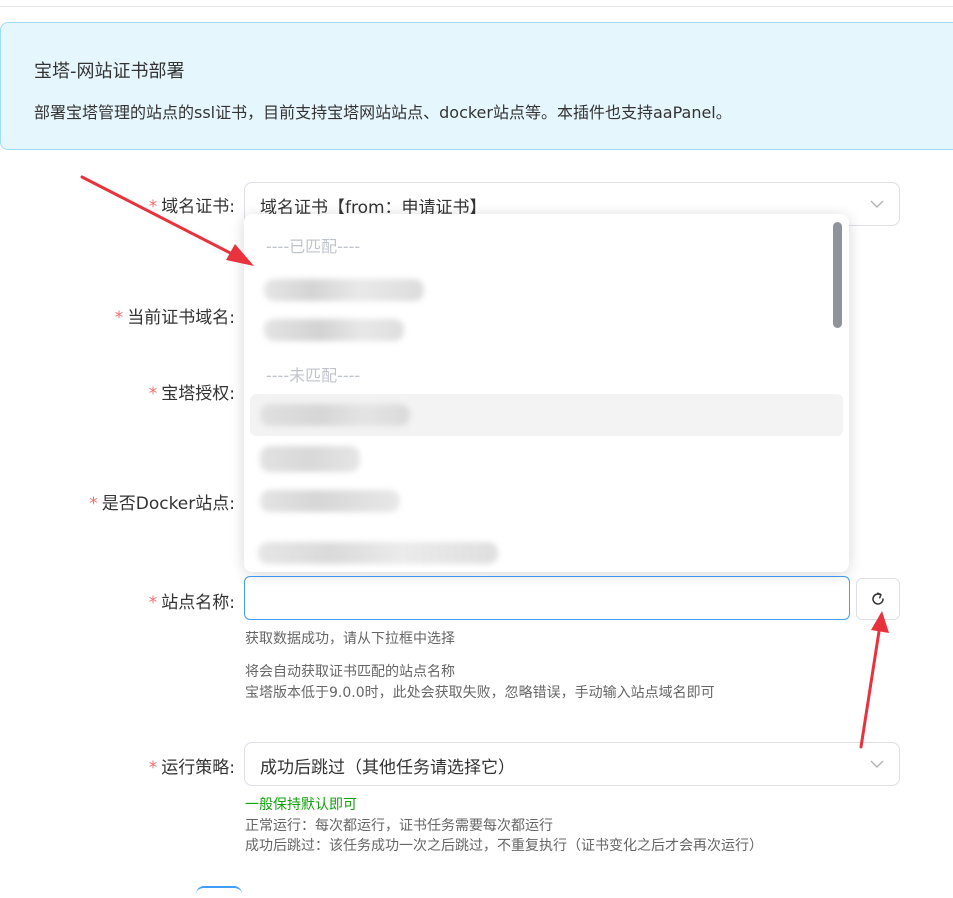 The image size is (953, 898). What do you see at coordinates (399, 826) in the screenshot?
I see `strategy-help-1: 正常运行：每次都运行，证书任务需要每次都运行` at bounding box center [399, 826].